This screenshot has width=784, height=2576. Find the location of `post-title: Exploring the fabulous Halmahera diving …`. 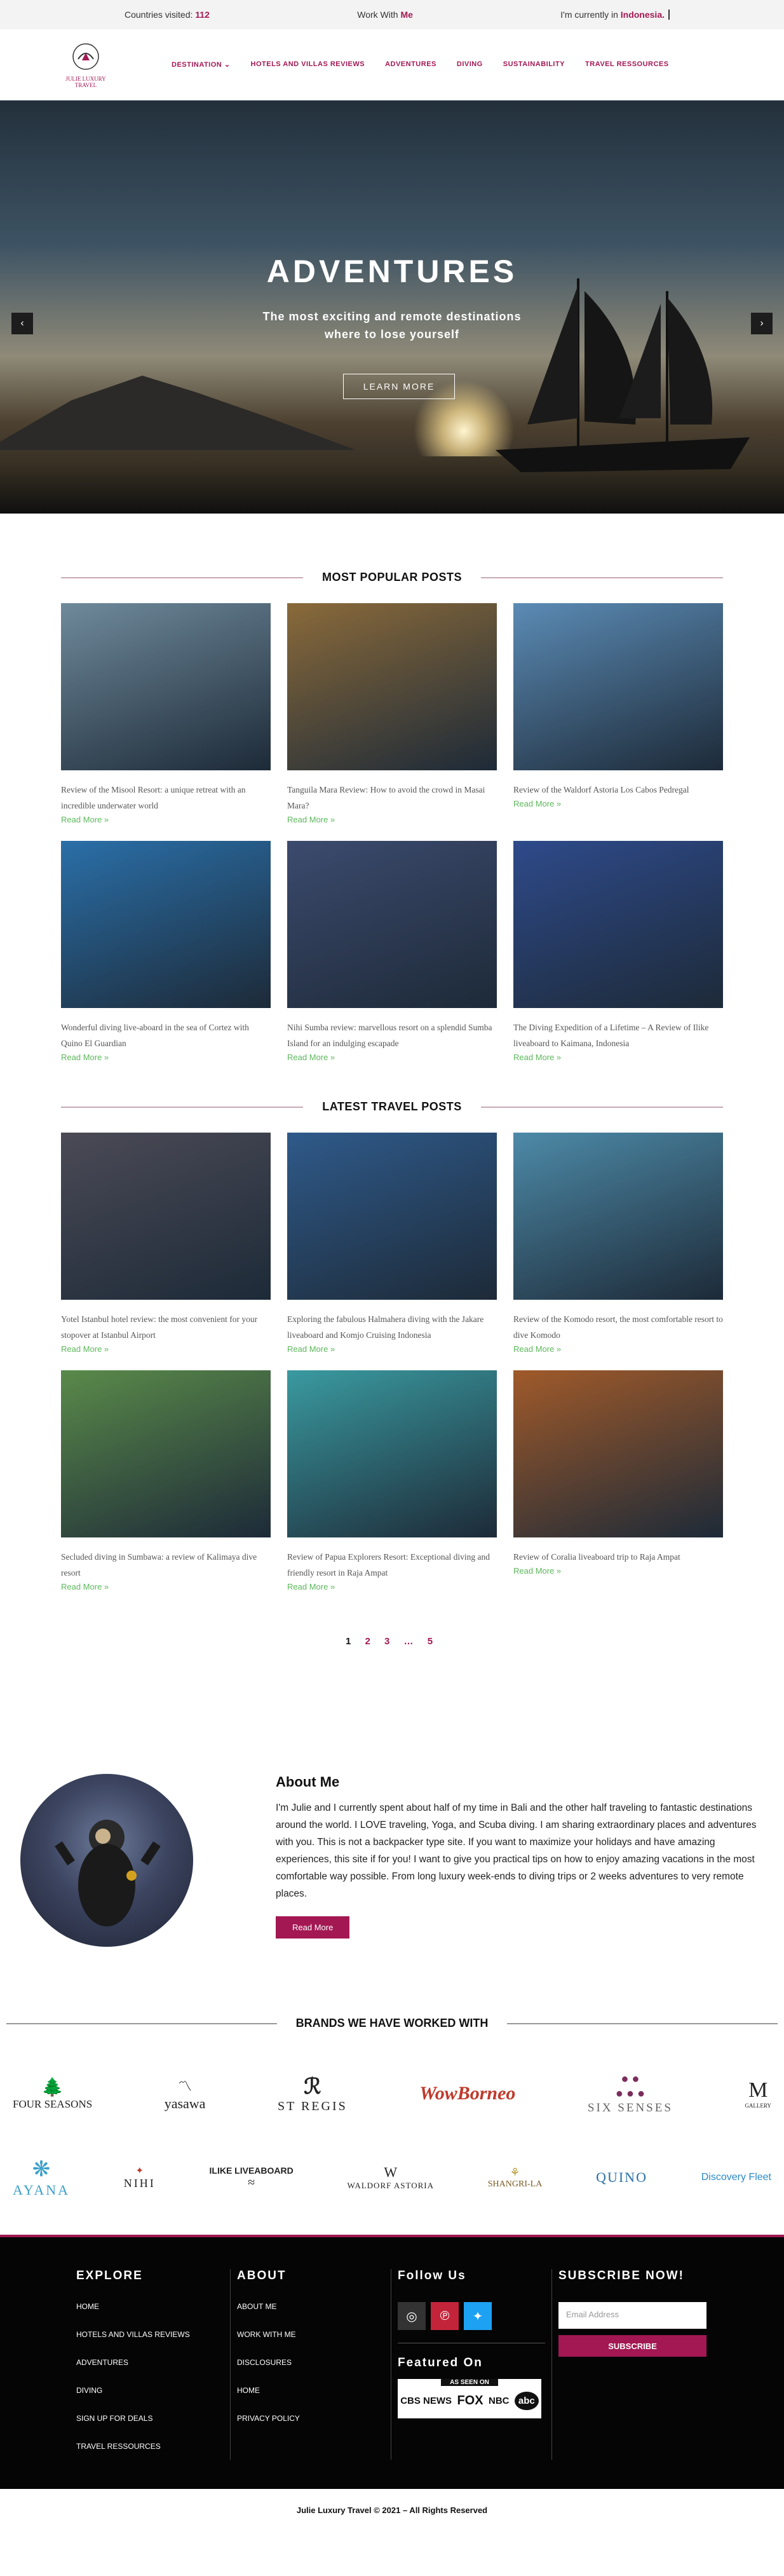

post-title: Exploring the fabulous Halmahera diving … is located at coordinates (392, 1327).